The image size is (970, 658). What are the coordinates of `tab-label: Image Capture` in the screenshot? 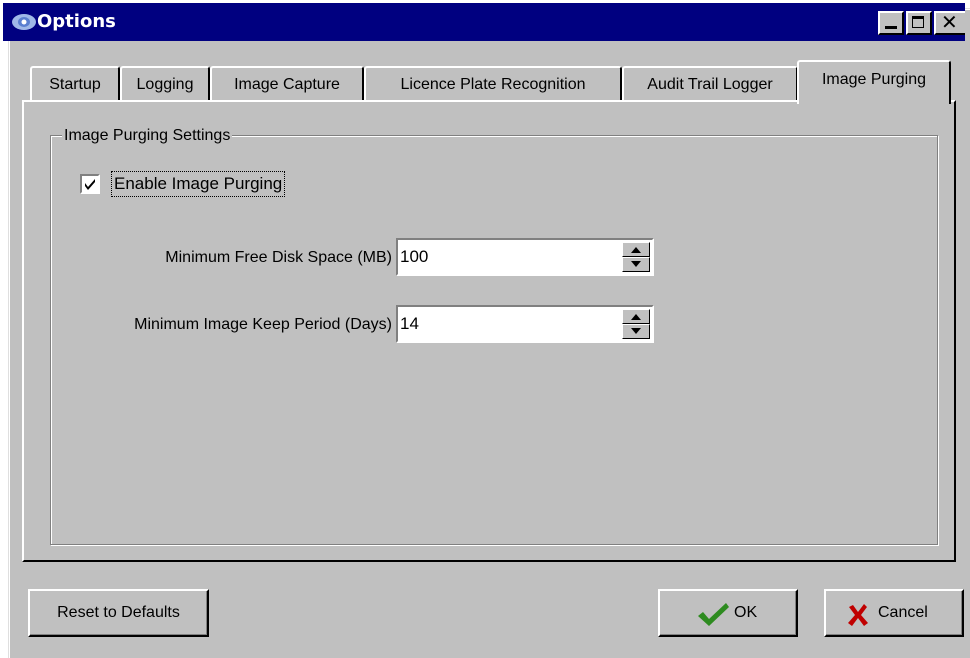 It's located at (287, 84).